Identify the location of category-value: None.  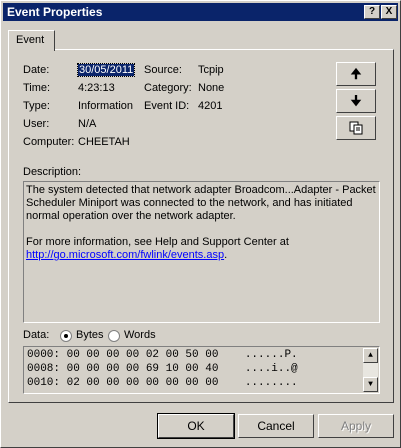
(211, 88).